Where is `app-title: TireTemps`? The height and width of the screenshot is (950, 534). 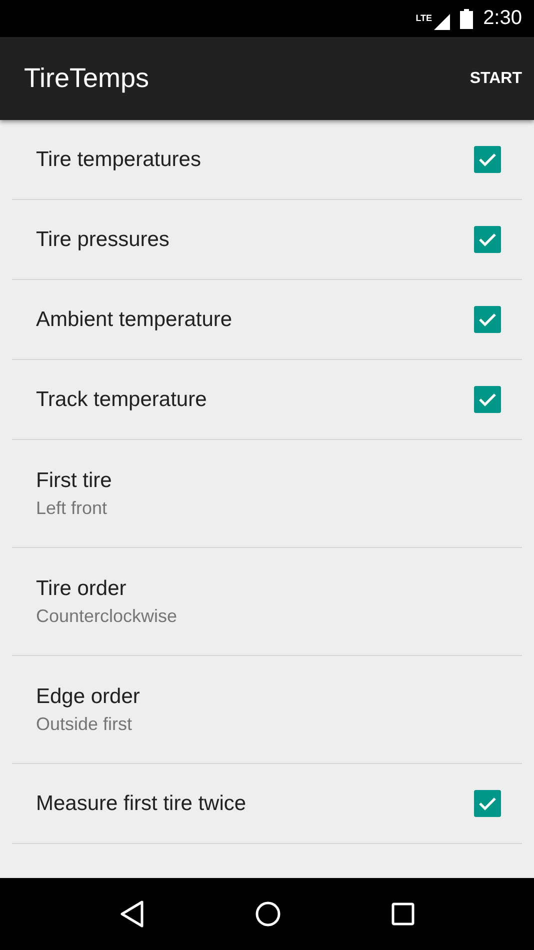 app-title: TireTemps is located at coordinates (87, 78).